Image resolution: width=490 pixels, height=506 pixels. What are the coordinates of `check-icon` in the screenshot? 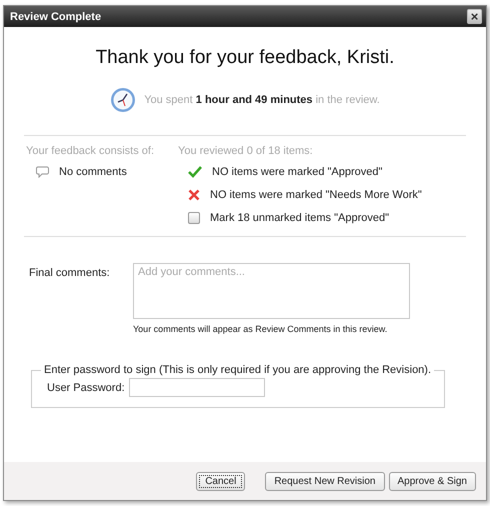 It's located at (195, 172).